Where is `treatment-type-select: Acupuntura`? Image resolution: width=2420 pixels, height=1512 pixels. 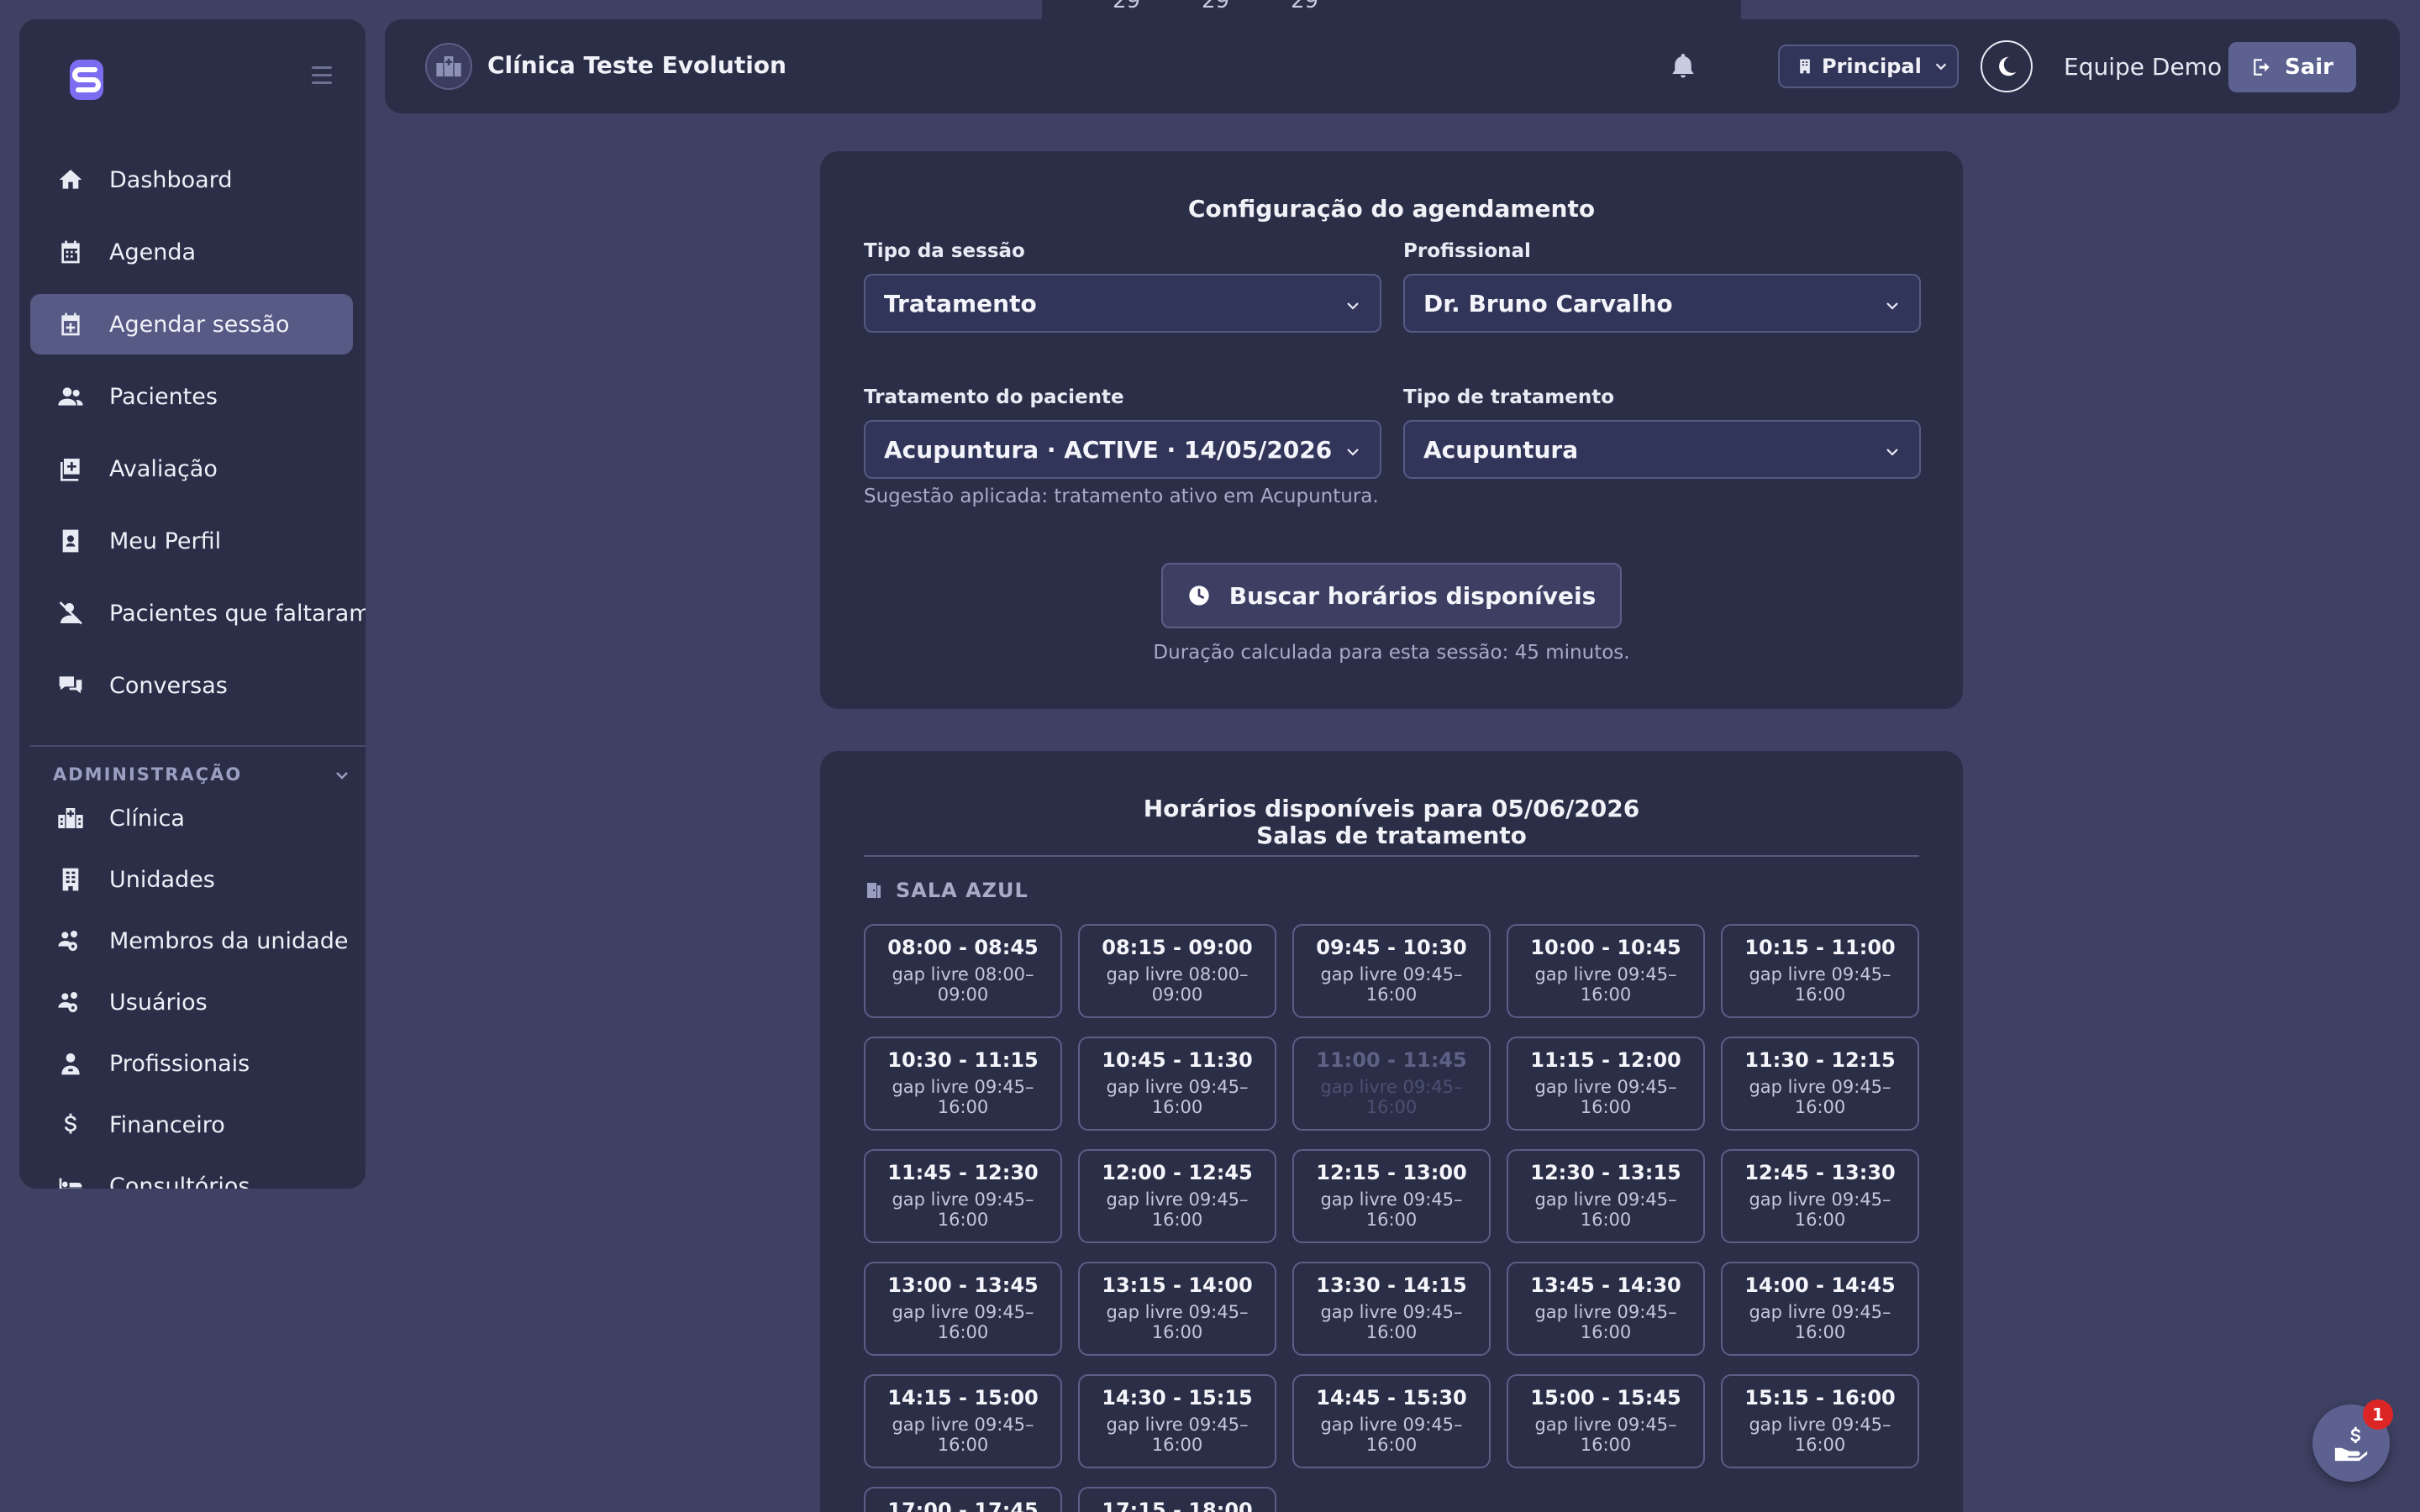
treatment-type-select: Acupuntura is located at coordinates (1662, 449).